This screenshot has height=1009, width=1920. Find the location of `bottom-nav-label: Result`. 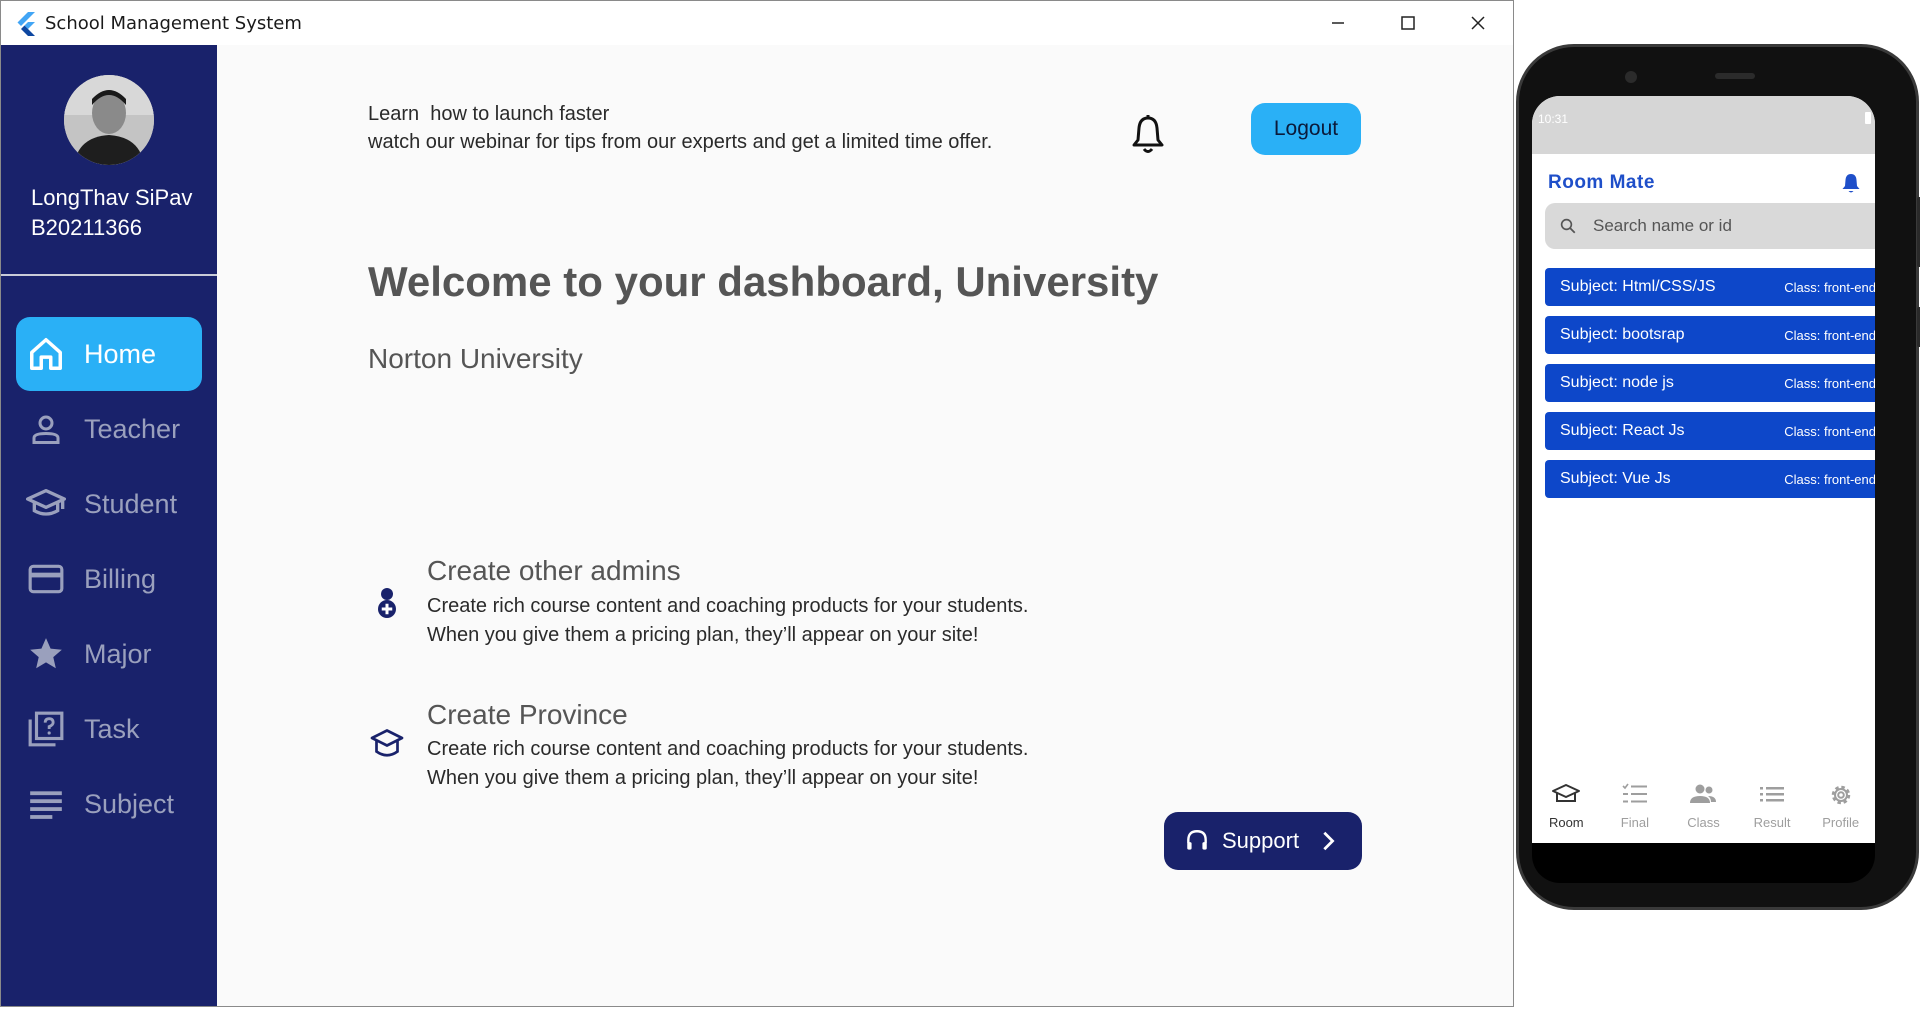

bottom-nav-label: Result is located at coordinates (1772, 822).